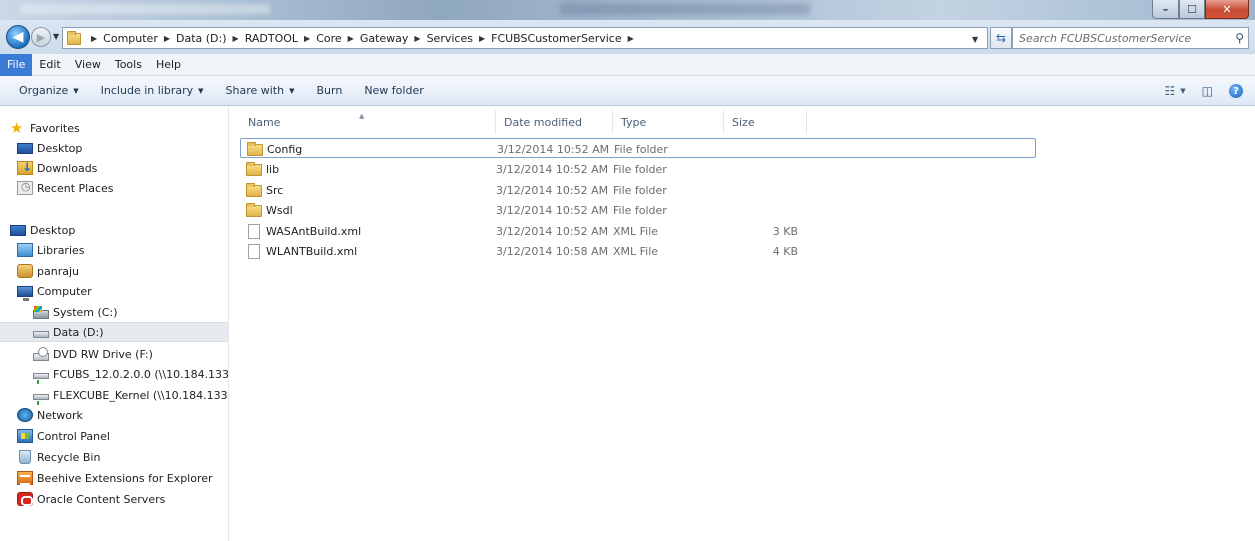 This screenshot has width=1255, height=541. What do you see at coordinates (1175, 91) in the screenshot?
I see `change-view-button: ☷ ▼` at bounding box center [1175, 91].